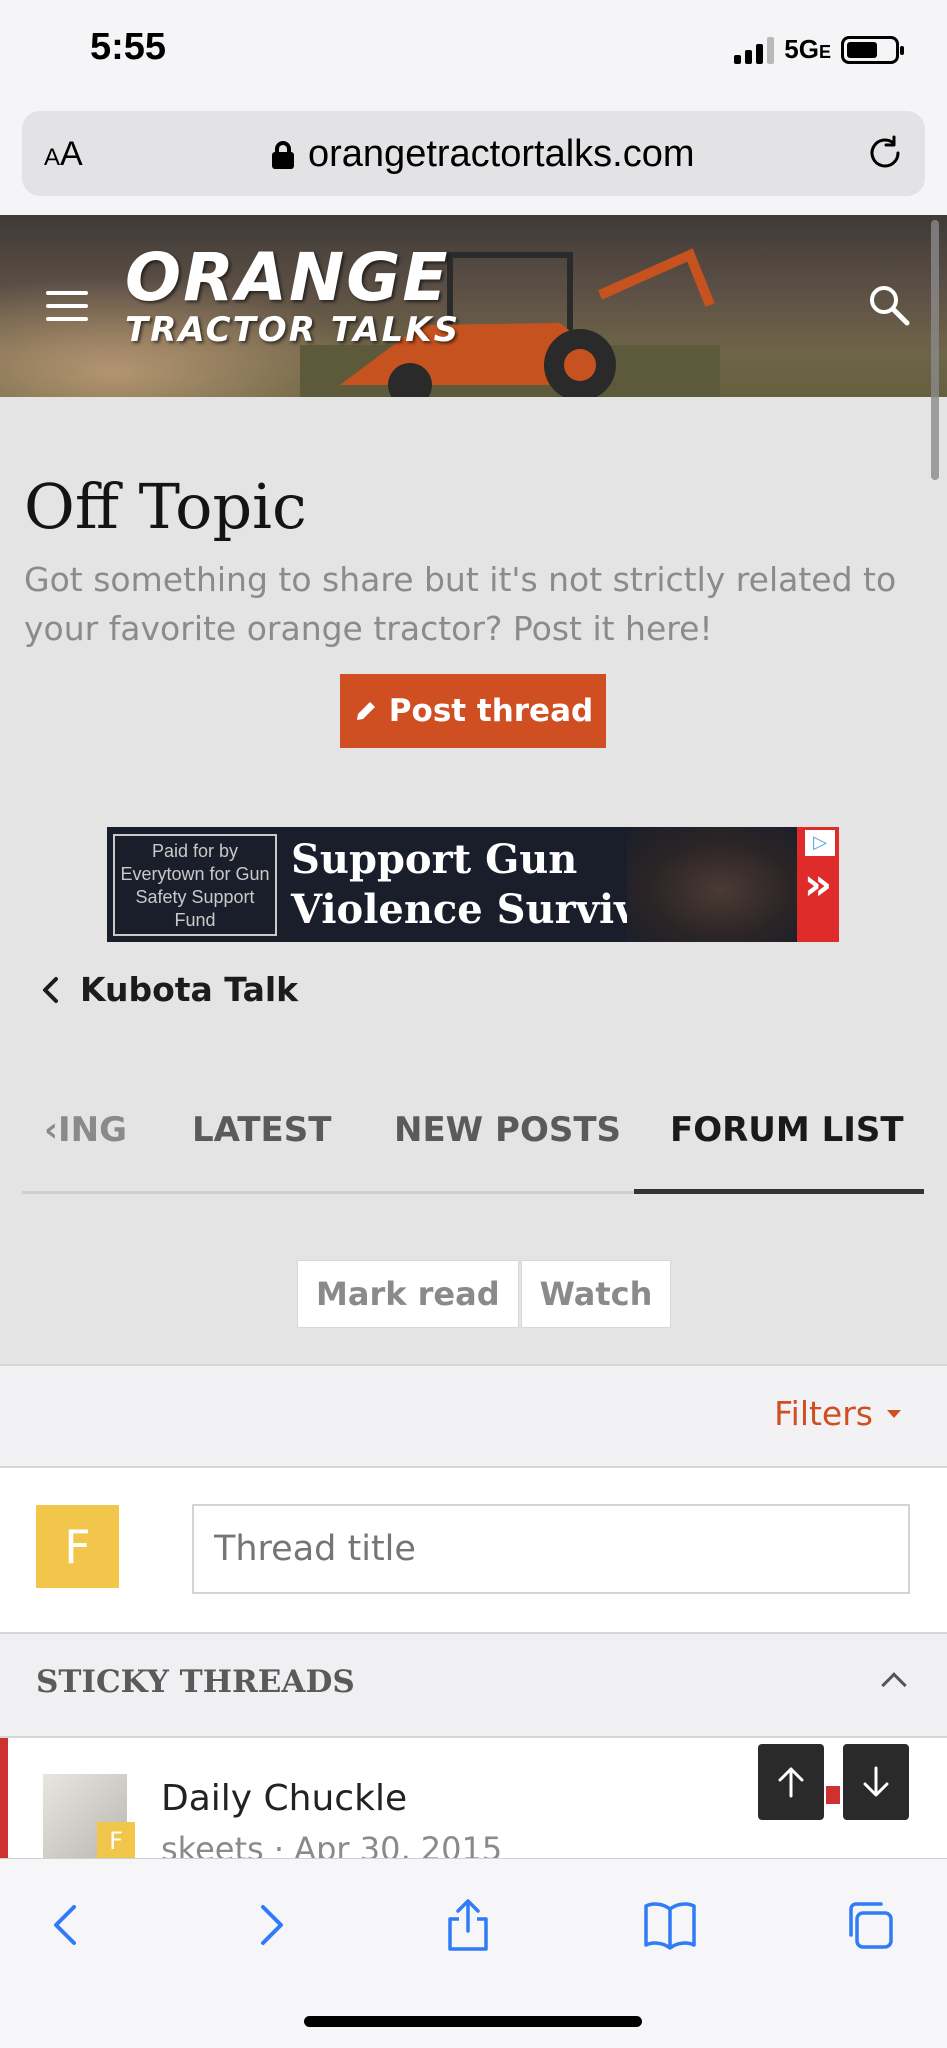  I want to click on menu-icon, so click(67, 306).